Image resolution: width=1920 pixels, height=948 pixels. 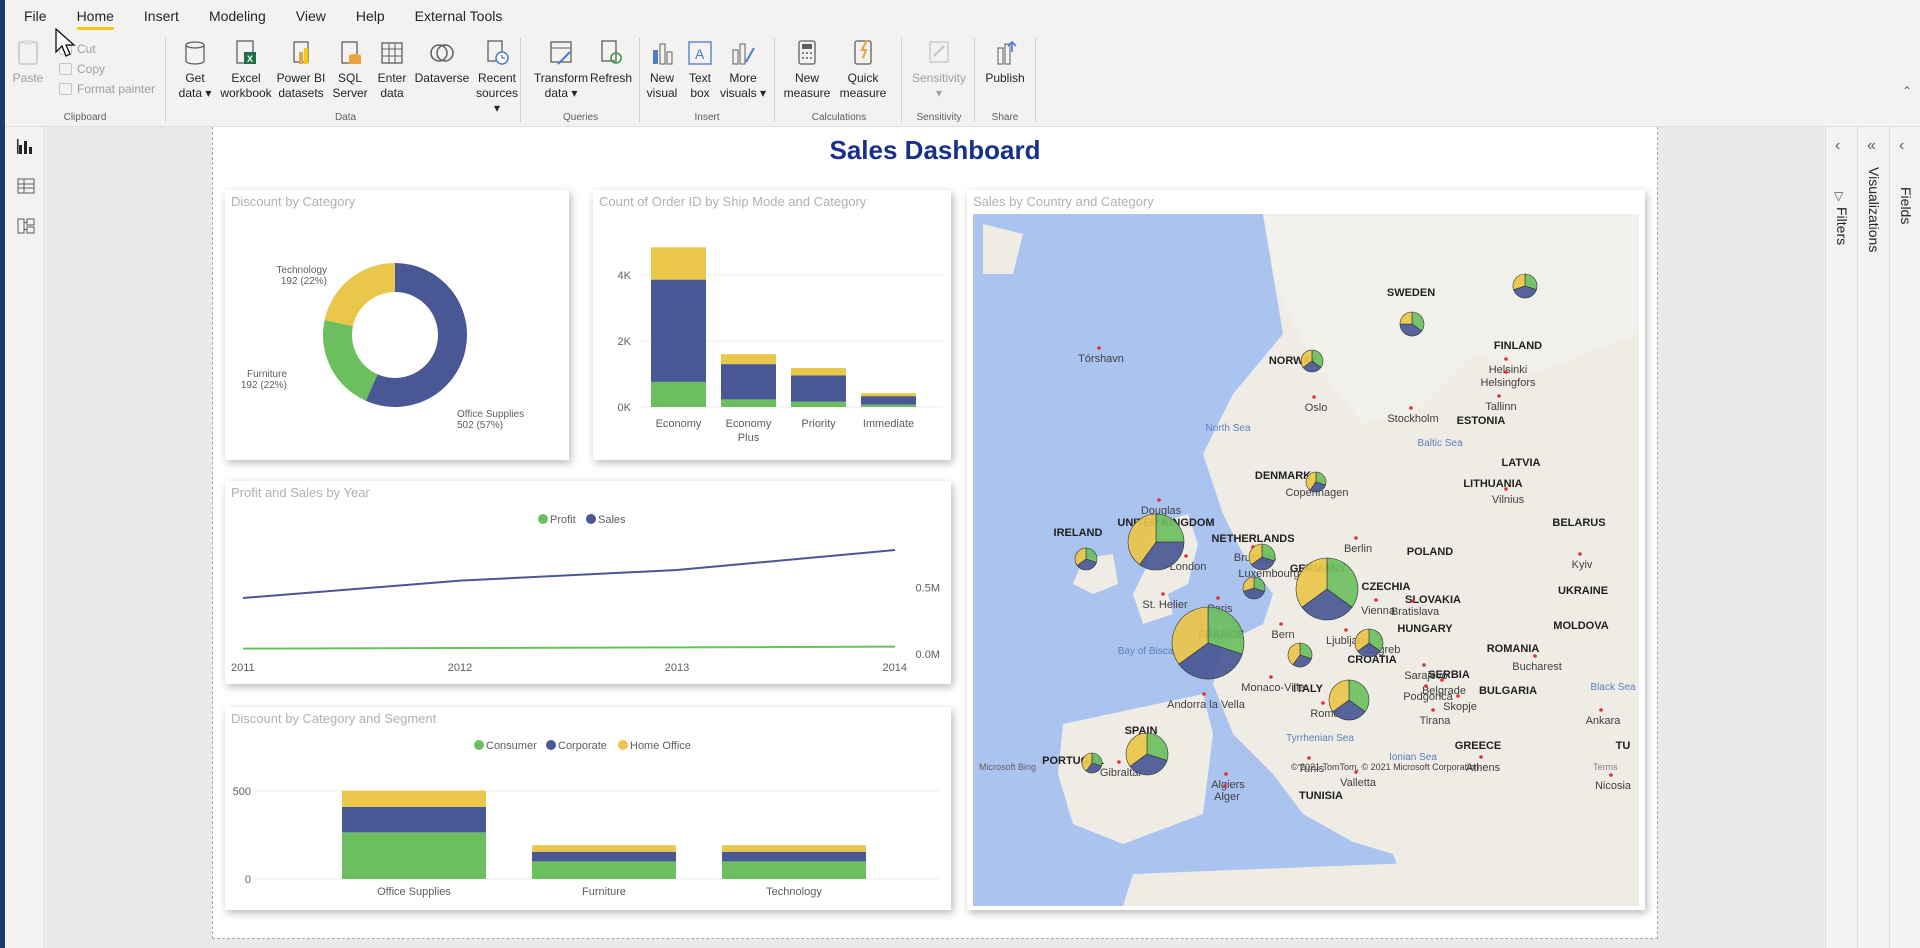 What do you see at coordinates (1904, 537) in the screenshot?
I see `fields-pane: ‹ Fields` at bounding box center [1904, 537].